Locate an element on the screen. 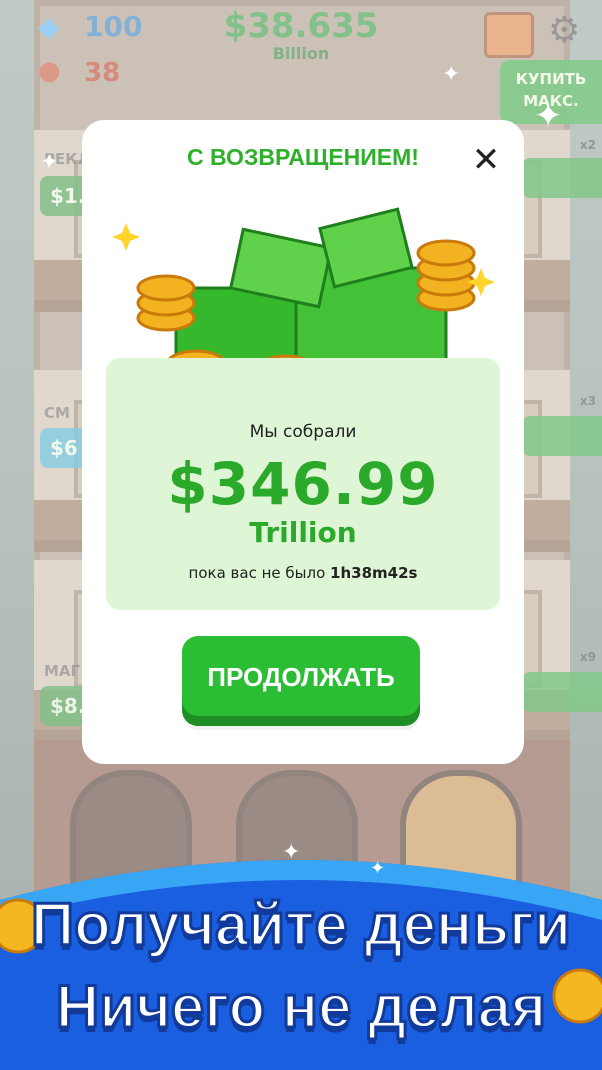 Image resolution: width=602 pixels, height=1070 pixels. collected-label: Мы собрали is located at coordinates (303, 432).